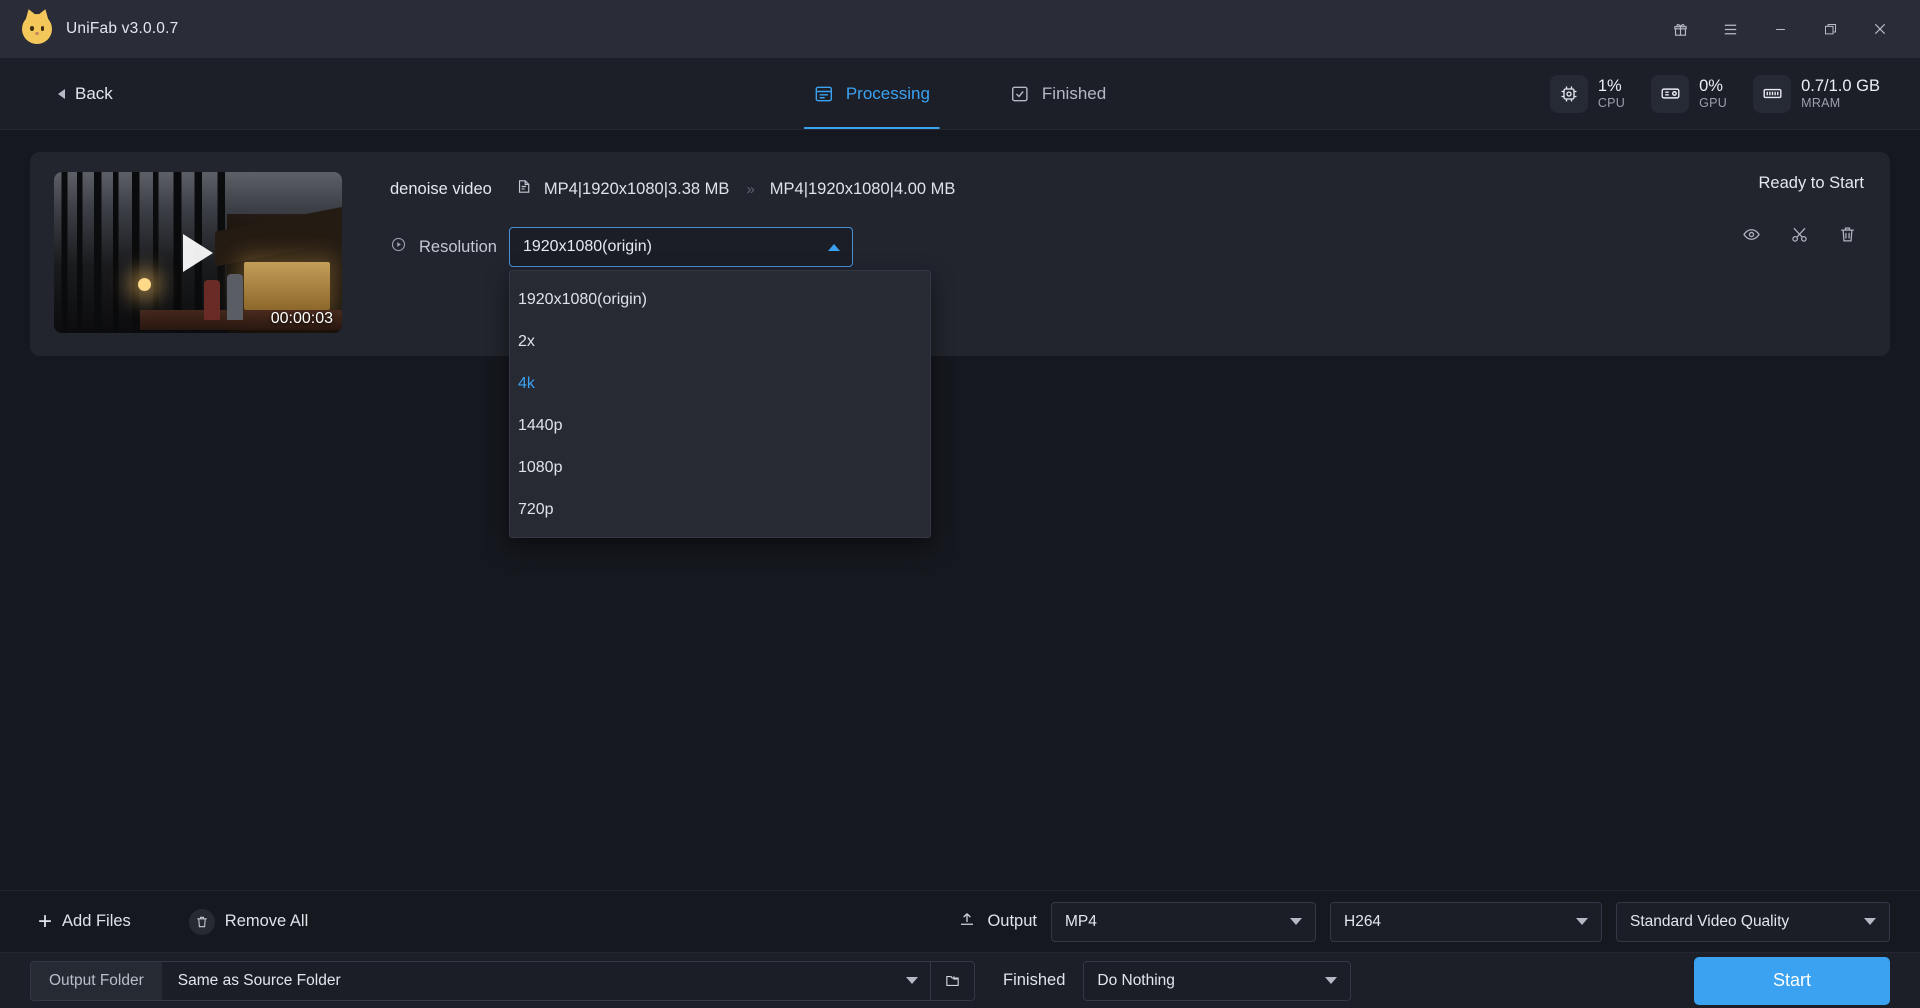 Image resolution: width=1920 pixels, height=1008 pixels. What do you see at coordinates (546, 981) in the screenshot?
I see `output-folder-select: Same as Source Folder` at bounding box center [546, 981].